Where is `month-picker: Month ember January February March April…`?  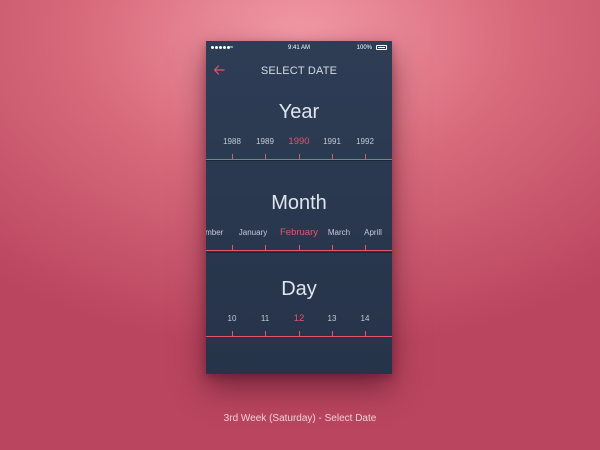
month-picker: Month ember January February March April… is located at coordinates (299, 234).